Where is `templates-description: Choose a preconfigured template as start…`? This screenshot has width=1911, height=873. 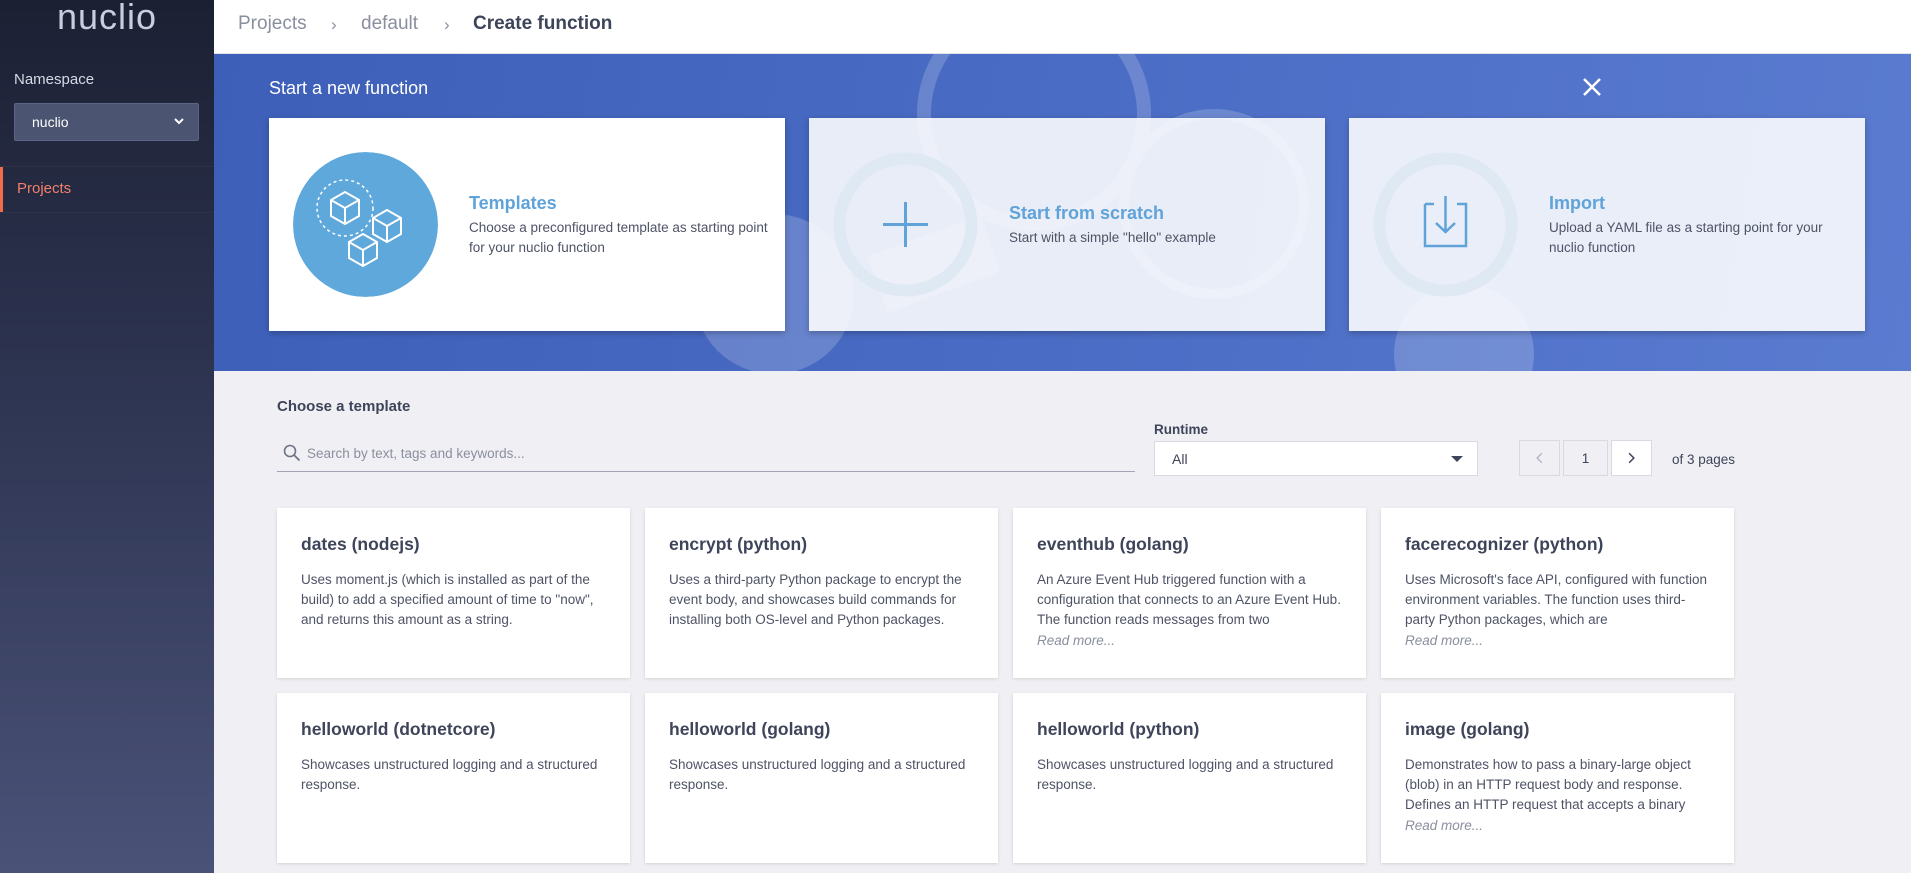
templates-description: Choose a preconfigured template as start… is located at coordinates (618, 237).